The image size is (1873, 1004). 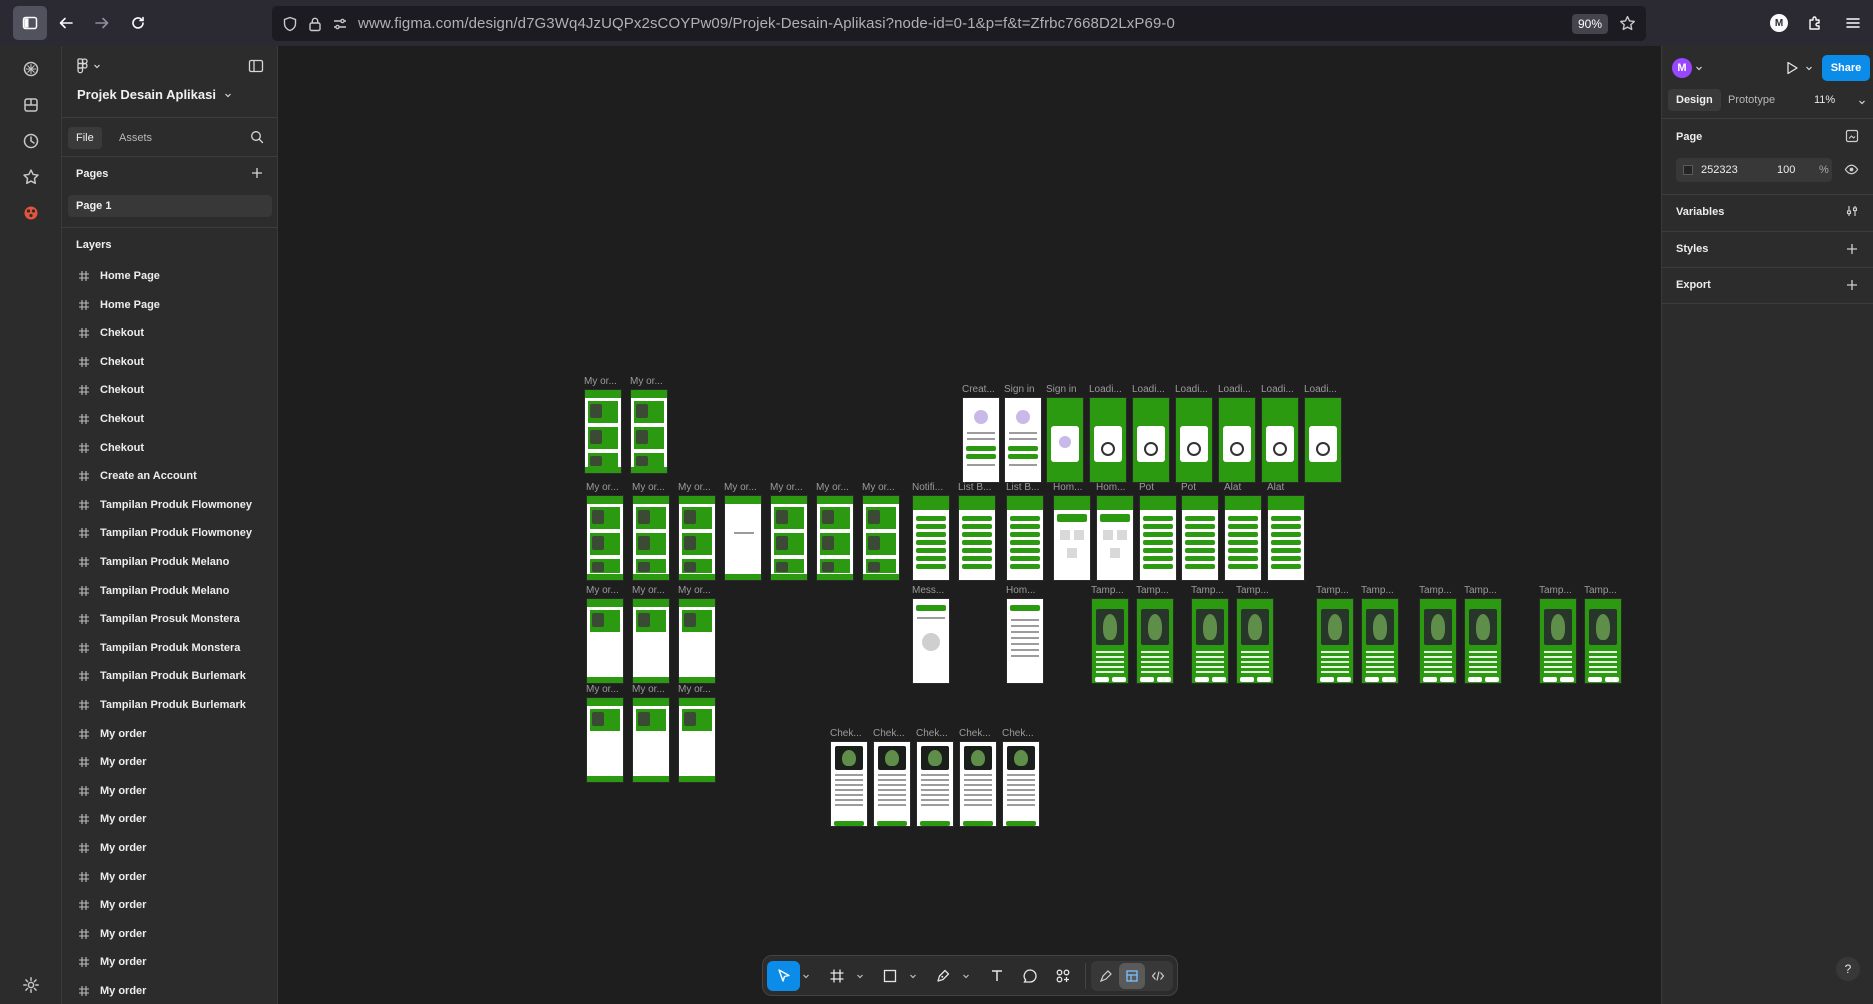 I want to click on layer-item: Tampilan Produk Burlemark, so click(x=169, y=676).